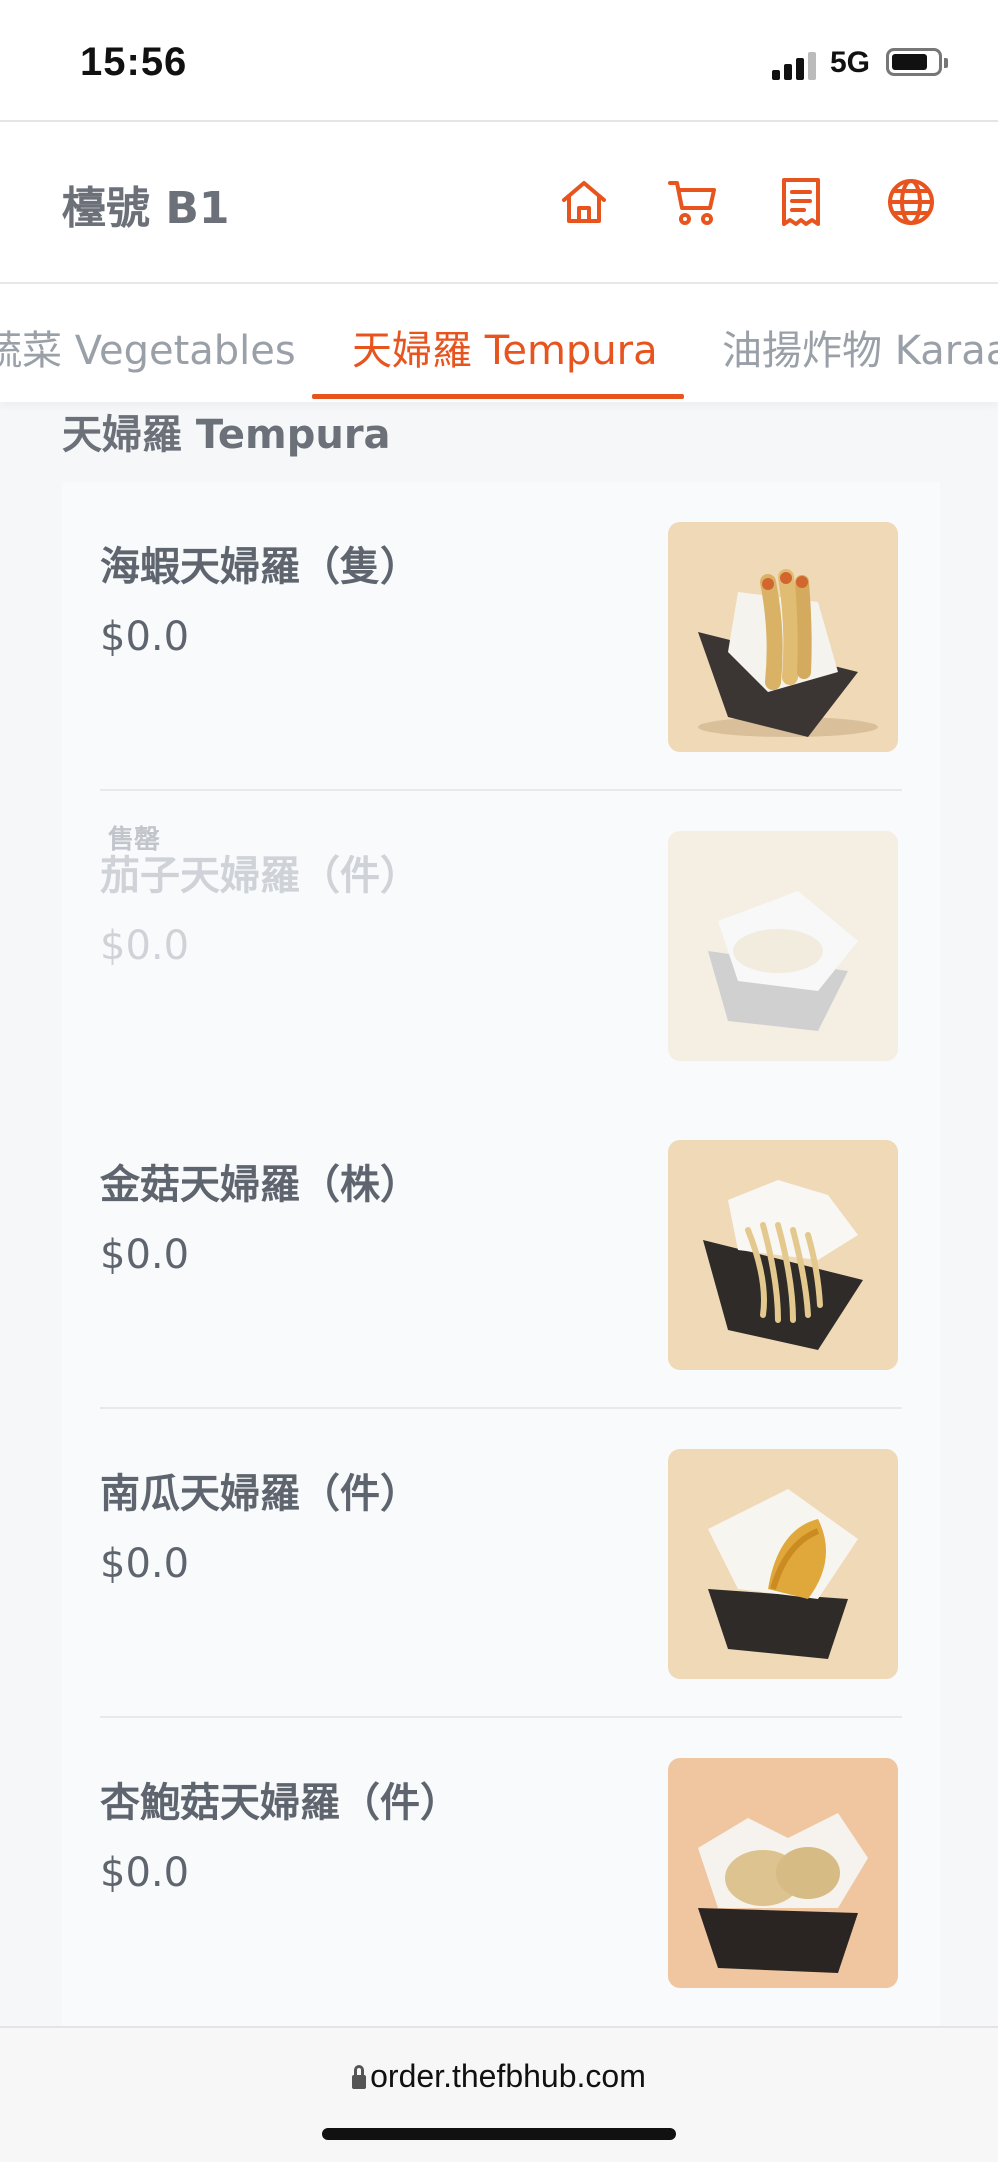 The width and height of the screenshot is (998, 2162). Describe the element at coordinates (693, 202) in the screenshot. I see `cart-icon` at that location.